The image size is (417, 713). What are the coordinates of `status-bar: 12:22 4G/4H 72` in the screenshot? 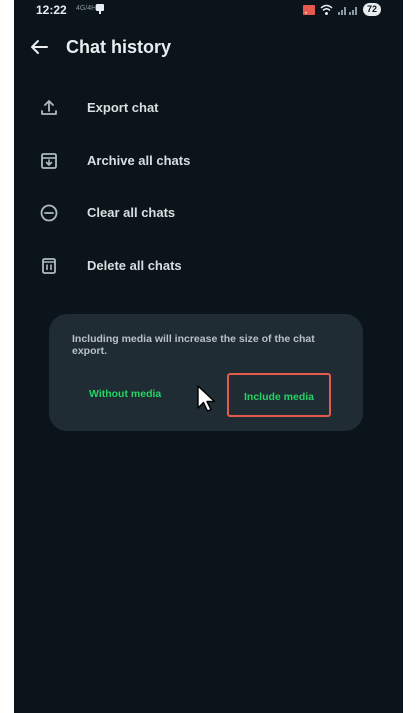 It's located at (208, 12).